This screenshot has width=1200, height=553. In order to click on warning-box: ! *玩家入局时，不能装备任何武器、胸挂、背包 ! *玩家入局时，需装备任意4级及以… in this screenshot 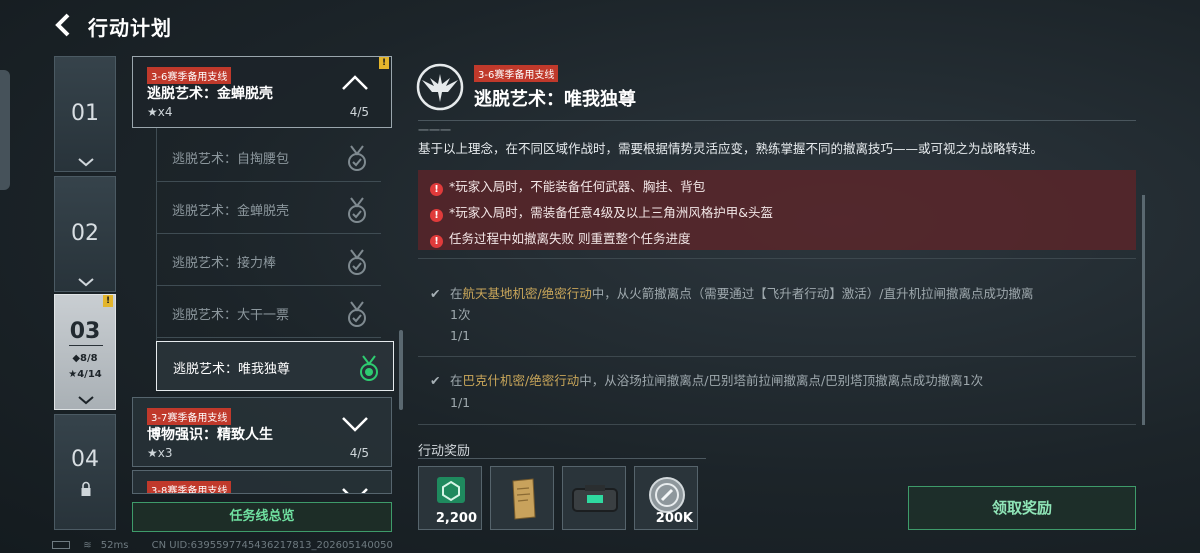, I will do `click(777, 210)`.